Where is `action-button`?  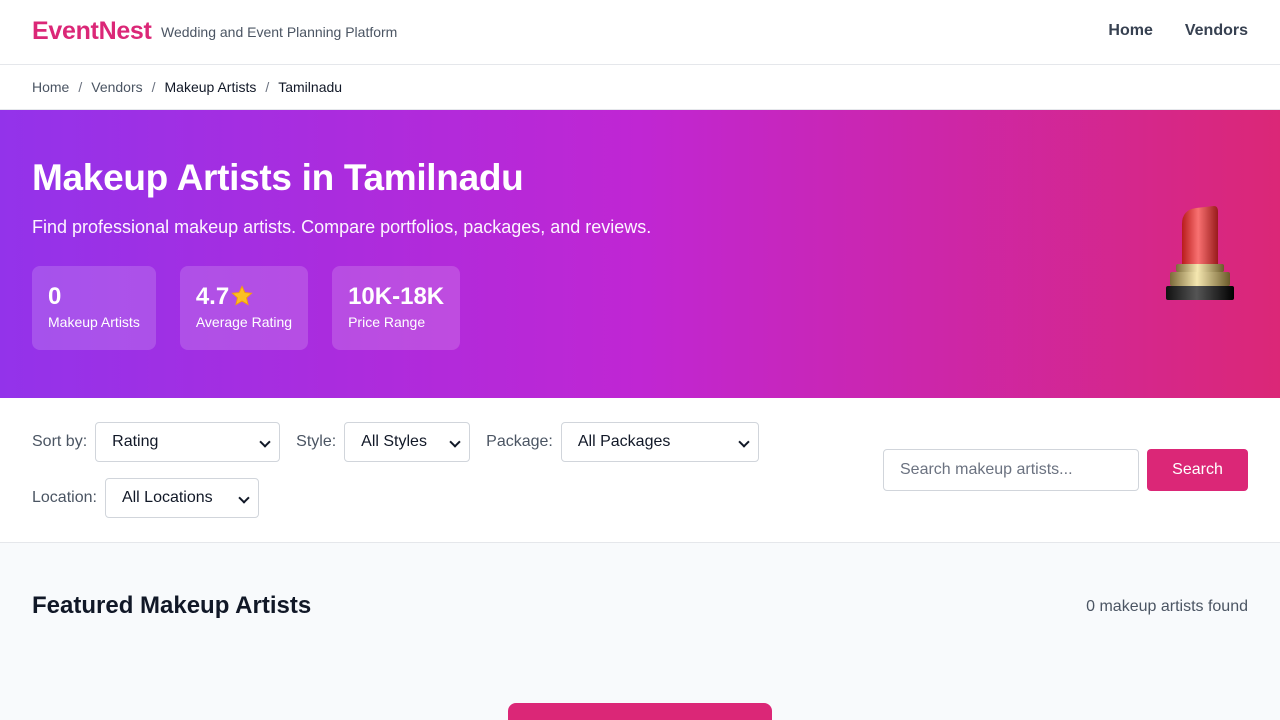
action-button is located at coordinates (640, 711).